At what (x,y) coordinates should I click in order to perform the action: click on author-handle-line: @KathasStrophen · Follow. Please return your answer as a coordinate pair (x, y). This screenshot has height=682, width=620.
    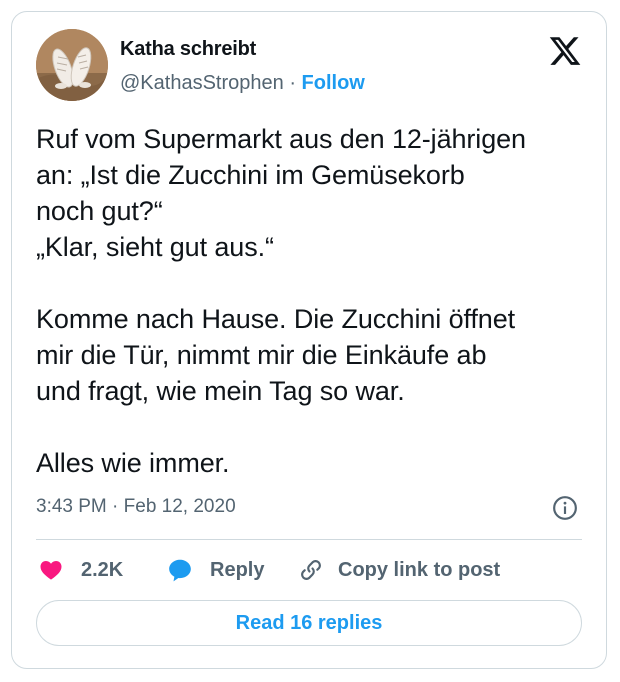
    Looking at the image, I should click on (242, 83).